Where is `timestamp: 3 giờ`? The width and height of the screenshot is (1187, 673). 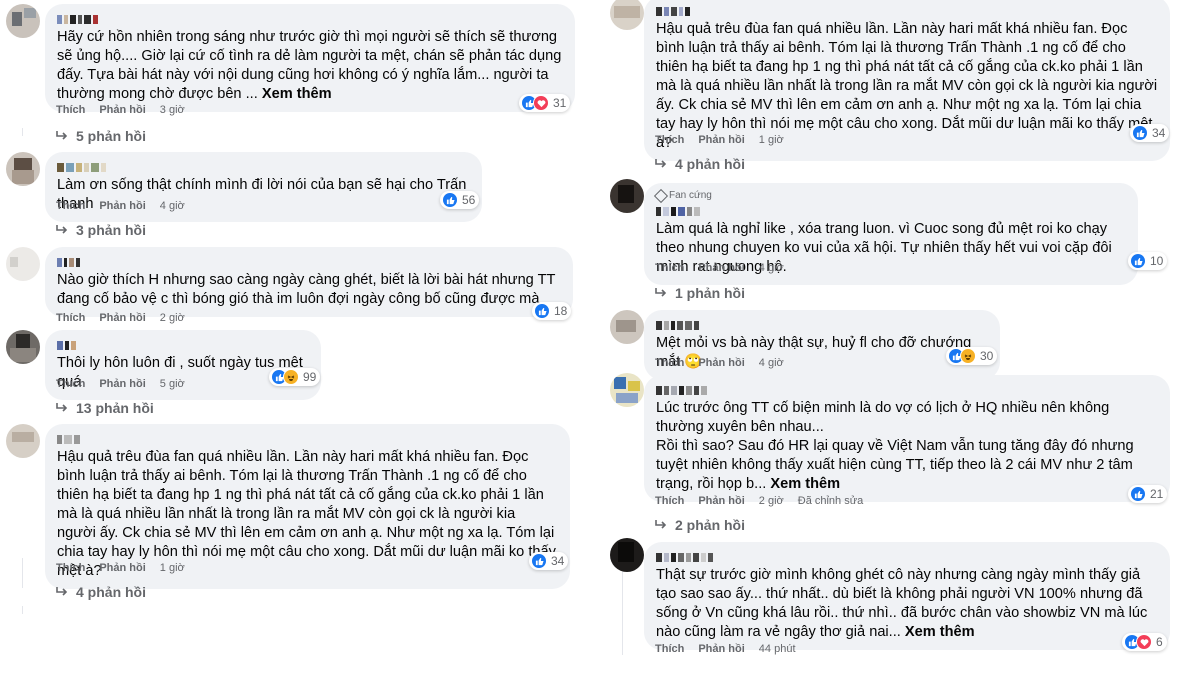
timestamp: 3 giờ is located at coordinates (172, 110).